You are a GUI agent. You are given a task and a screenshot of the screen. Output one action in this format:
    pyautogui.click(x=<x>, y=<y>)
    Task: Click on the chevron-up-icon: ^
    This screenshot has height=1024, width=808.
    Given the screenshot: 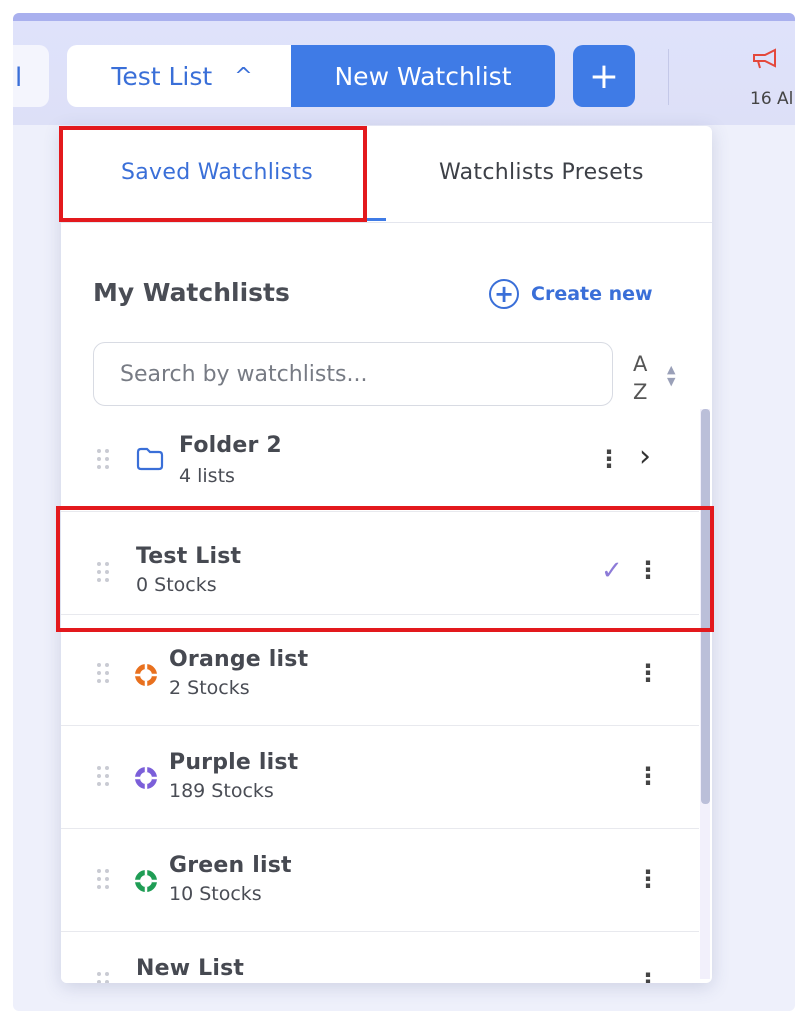 What is the action you would take?
    pyautogui.click(x=243, y=76)
    